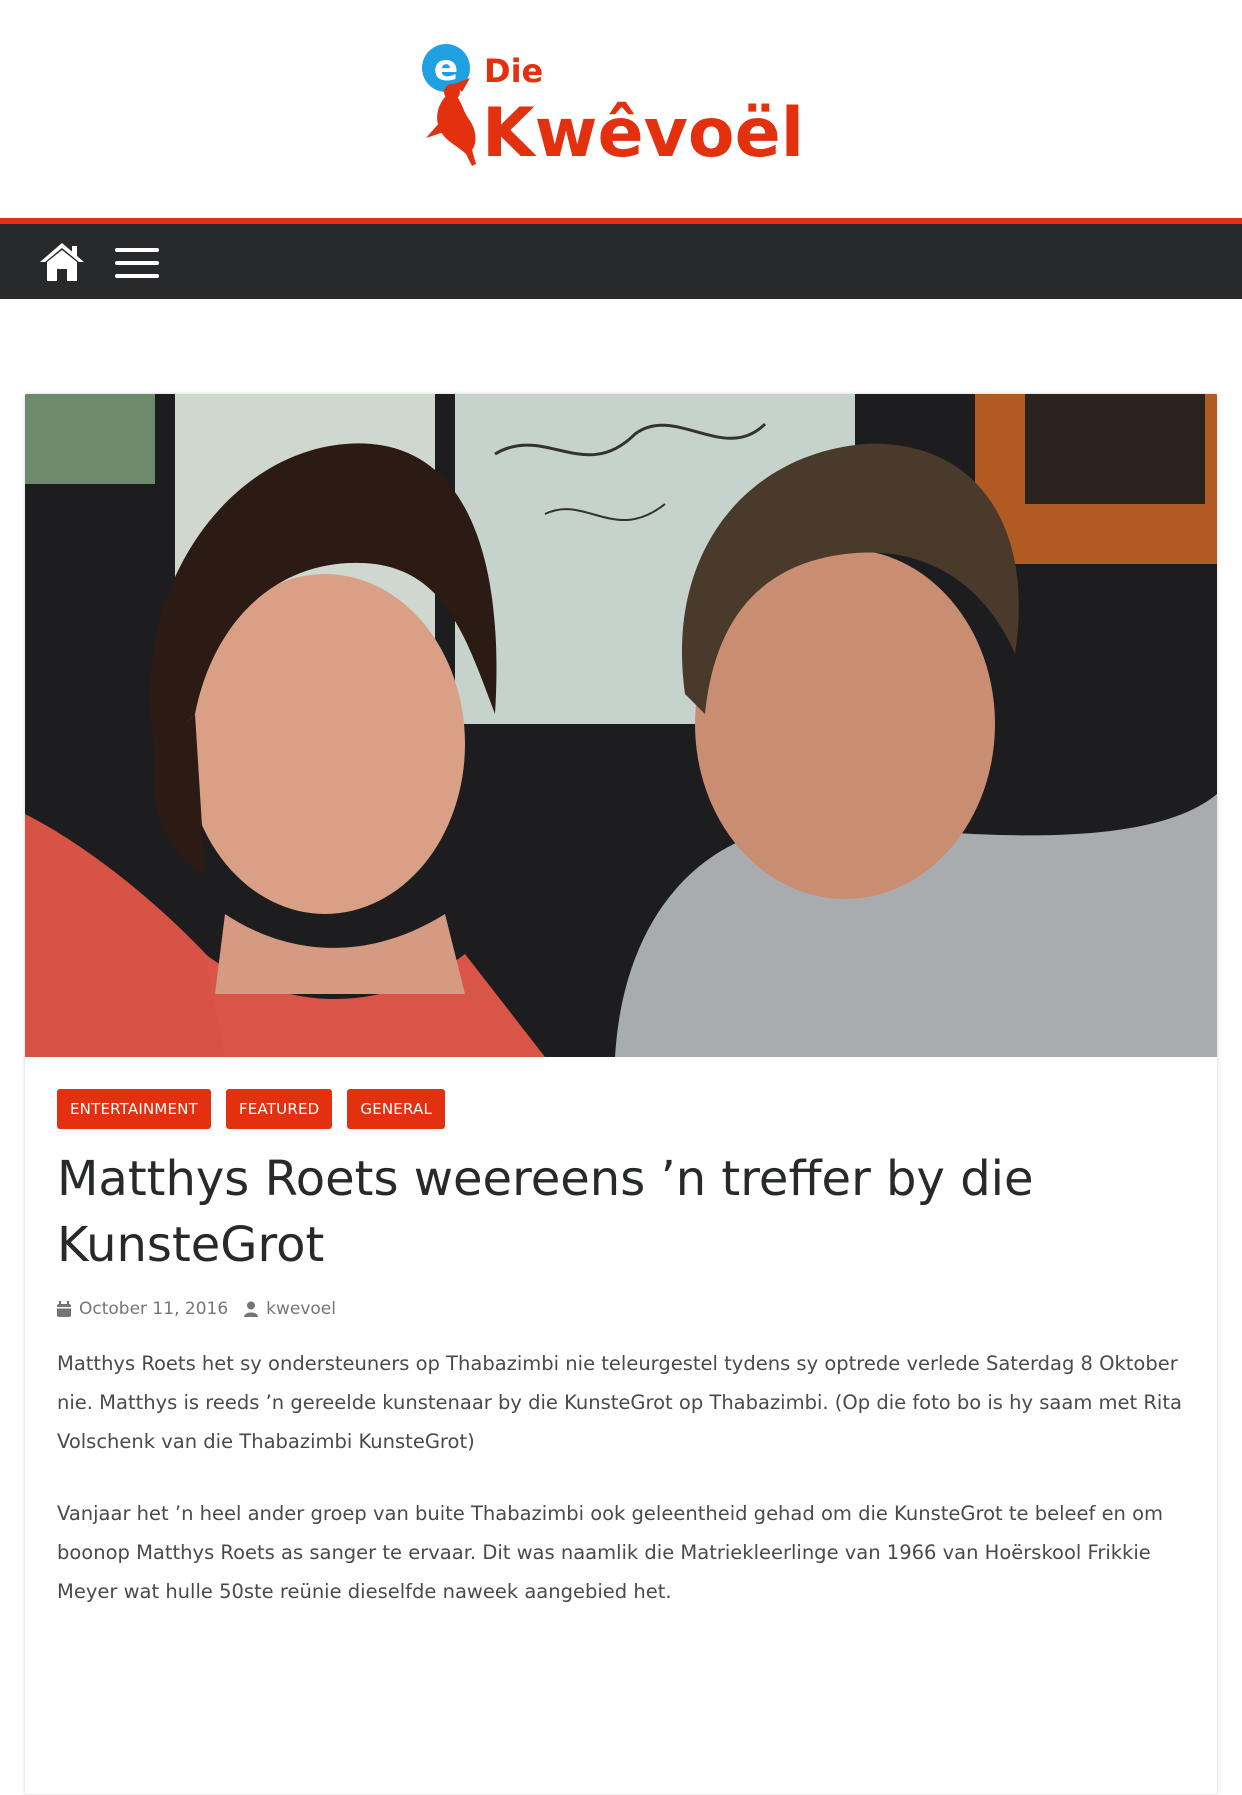 The height and width of the screenshot is (1795, 1242). I want to click on post-date: October 11, 2016, so click(142, 1309).